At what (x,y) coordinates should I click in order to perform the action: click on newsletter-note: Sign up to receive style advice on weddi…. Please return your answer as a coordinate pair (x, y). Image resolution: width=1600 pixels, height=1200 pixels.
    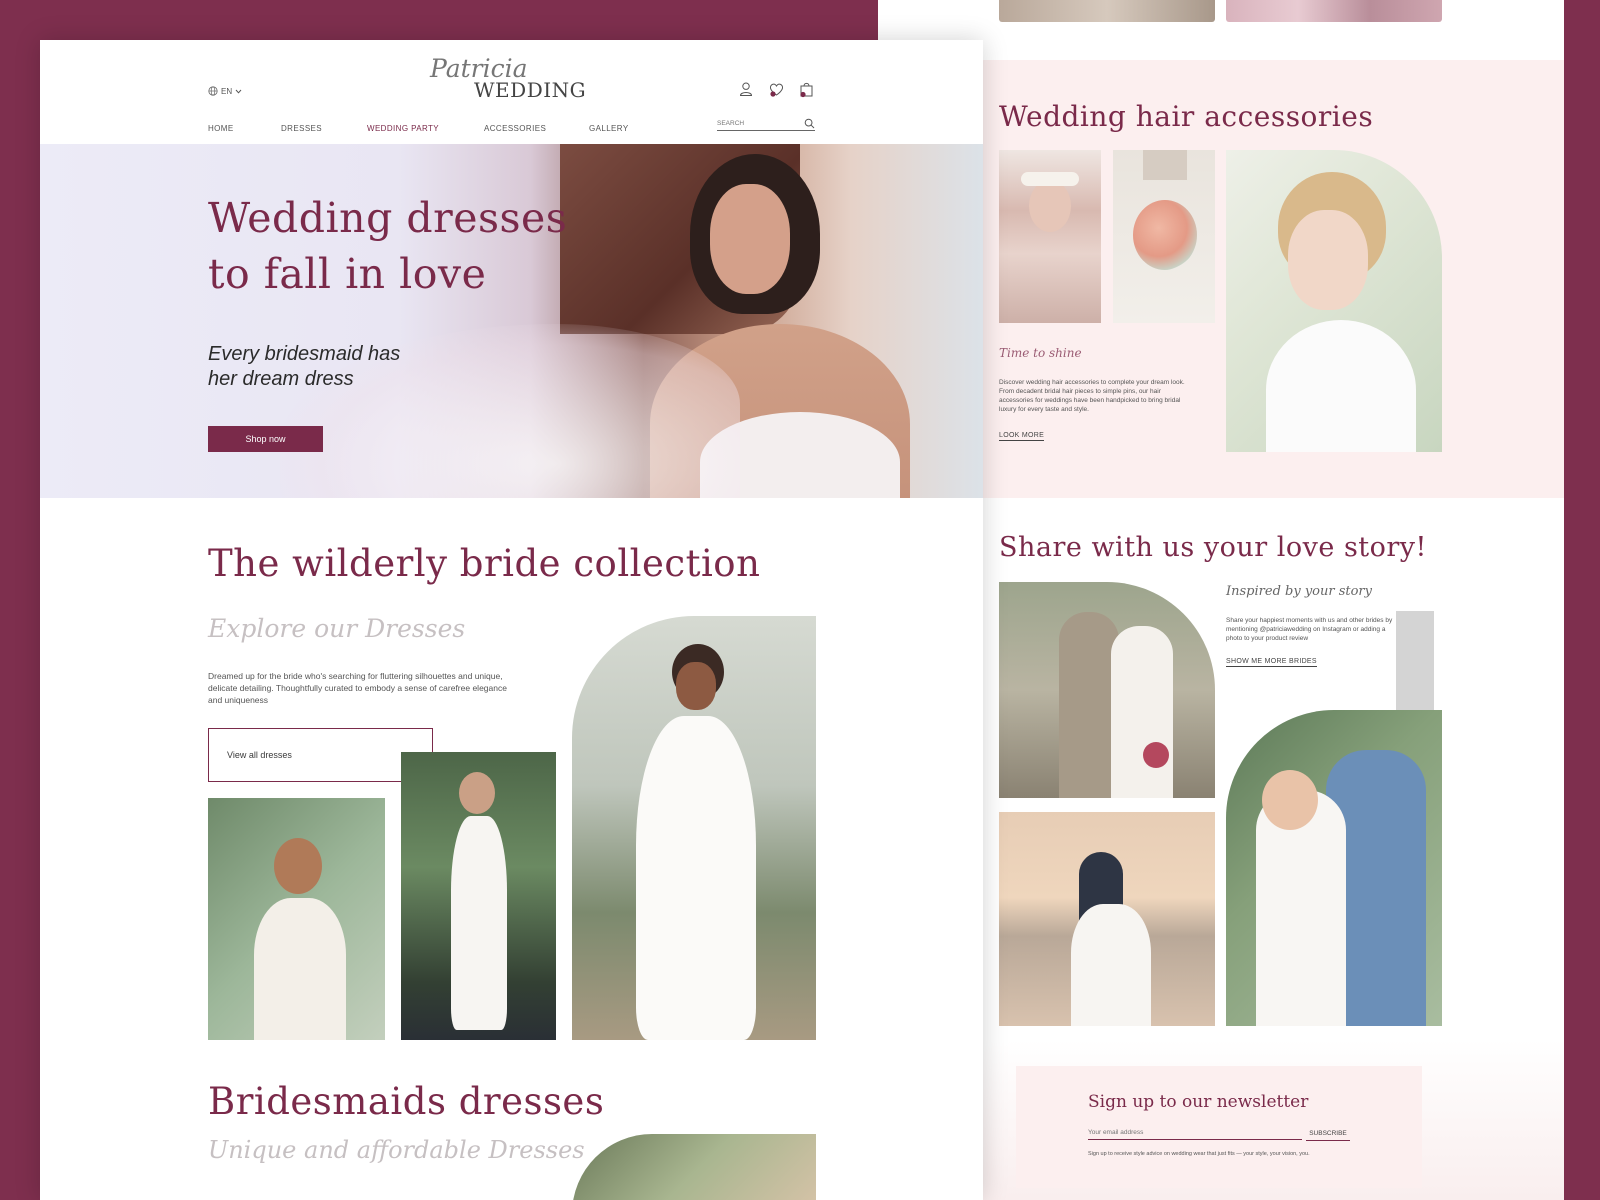
    Looking at the image, I should click on (1199, 1154).